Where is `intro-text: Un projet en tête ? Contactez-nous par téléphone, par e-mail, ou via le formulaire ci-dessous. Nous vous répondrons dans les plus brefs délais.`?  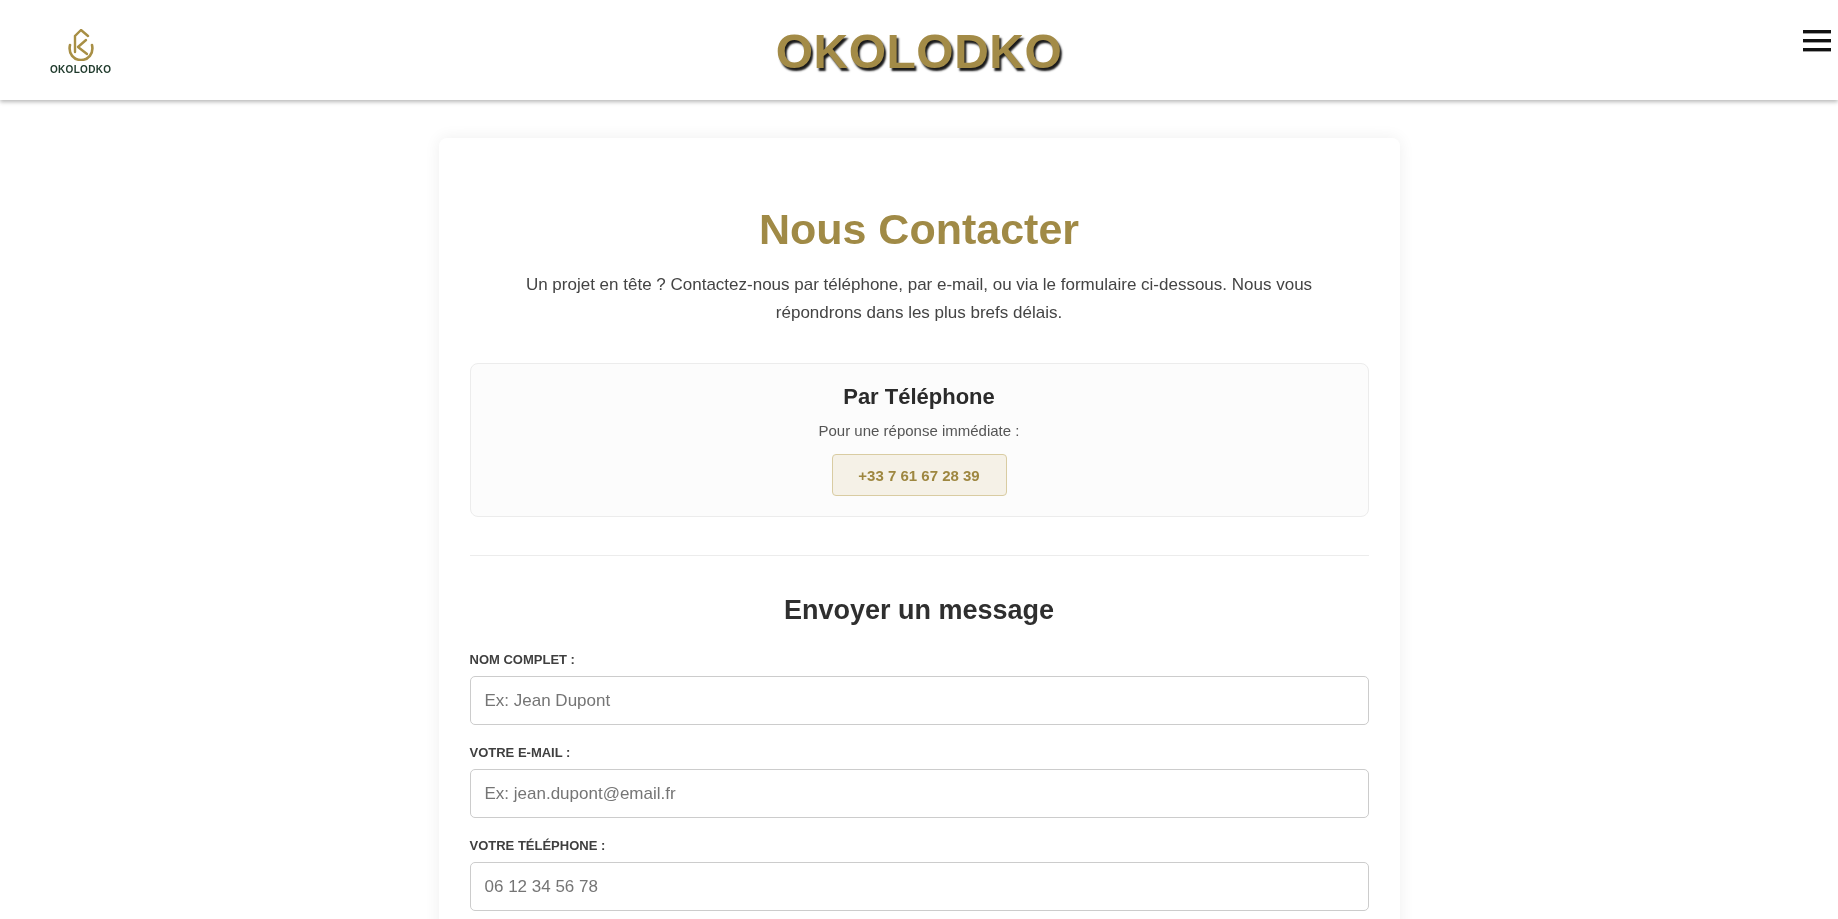
intro-text: Un projet en tête ? Contactez-nous par téléphone, par e-mail, ou via le formulaire ci-dessous. Nous vous répondrons dans les plus brefs délais. is located at coordinates (919, 299).